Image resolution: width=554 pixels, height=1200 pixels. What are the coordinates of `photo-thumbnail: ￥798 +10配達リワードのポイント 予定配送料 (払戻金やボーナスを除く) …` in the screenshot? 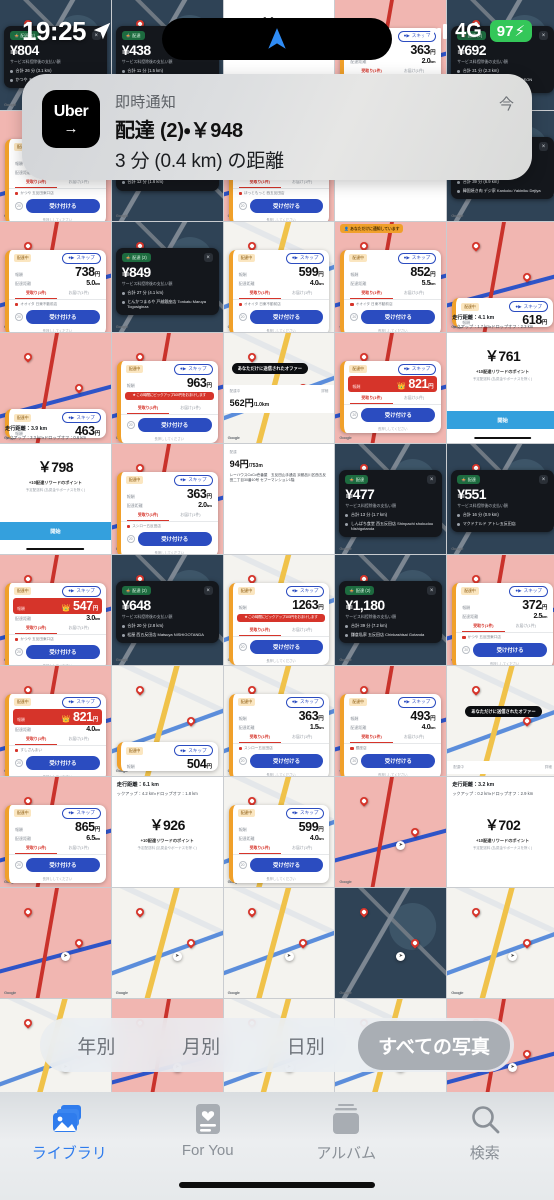 It's located at (55, 499).